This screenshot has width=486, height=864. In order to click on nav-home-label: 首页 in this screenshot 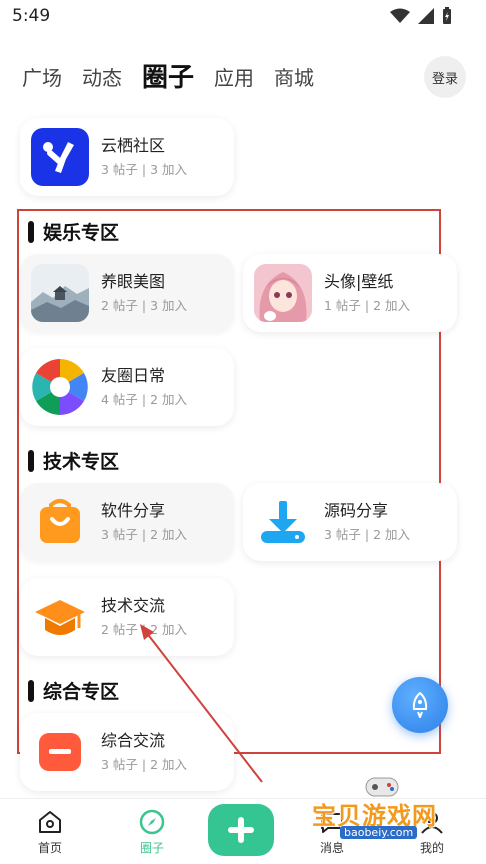, I will do `click(49, 848)`.